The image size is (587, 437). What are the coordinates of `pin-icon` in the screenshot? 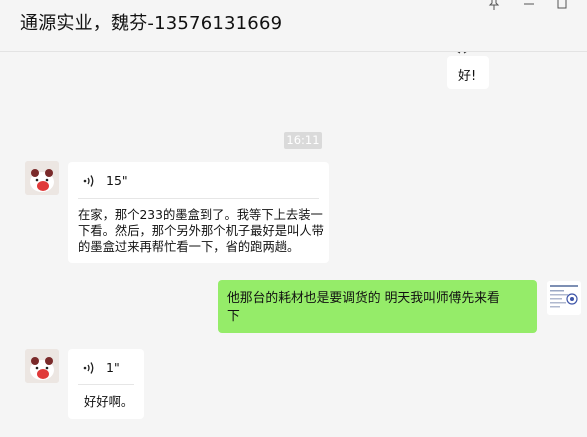 It's located at (494, 6).